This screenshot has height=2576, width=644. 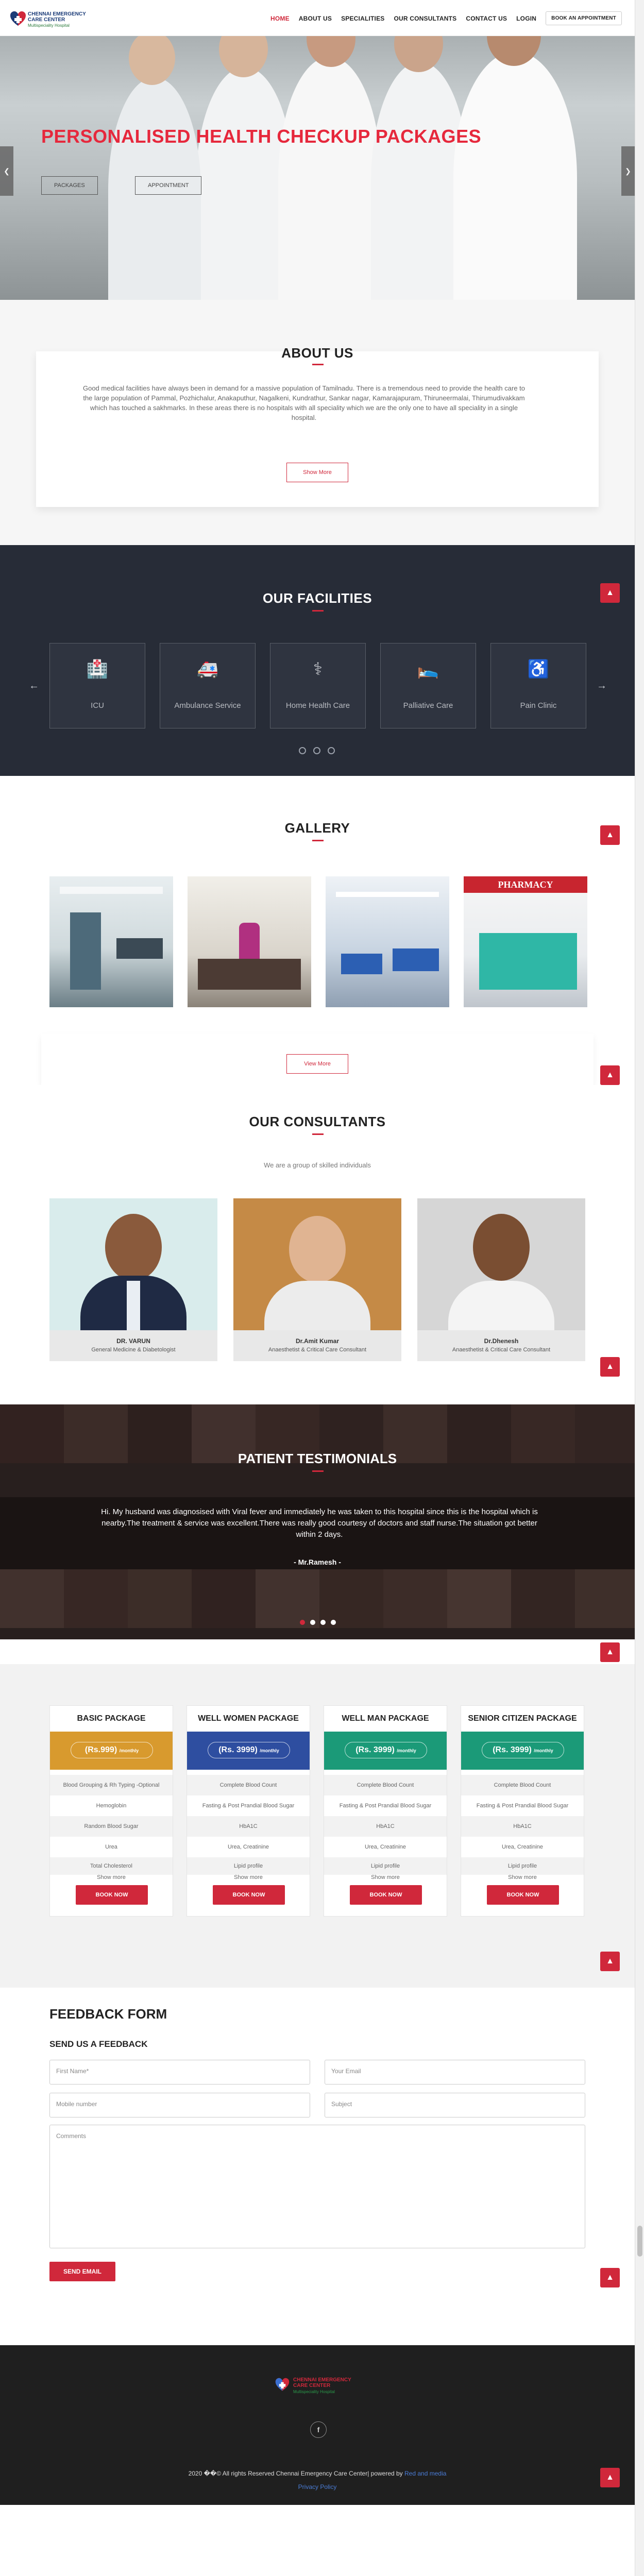 I want to click on facility-label: Ambulance Service, so click(x=207, y=705).